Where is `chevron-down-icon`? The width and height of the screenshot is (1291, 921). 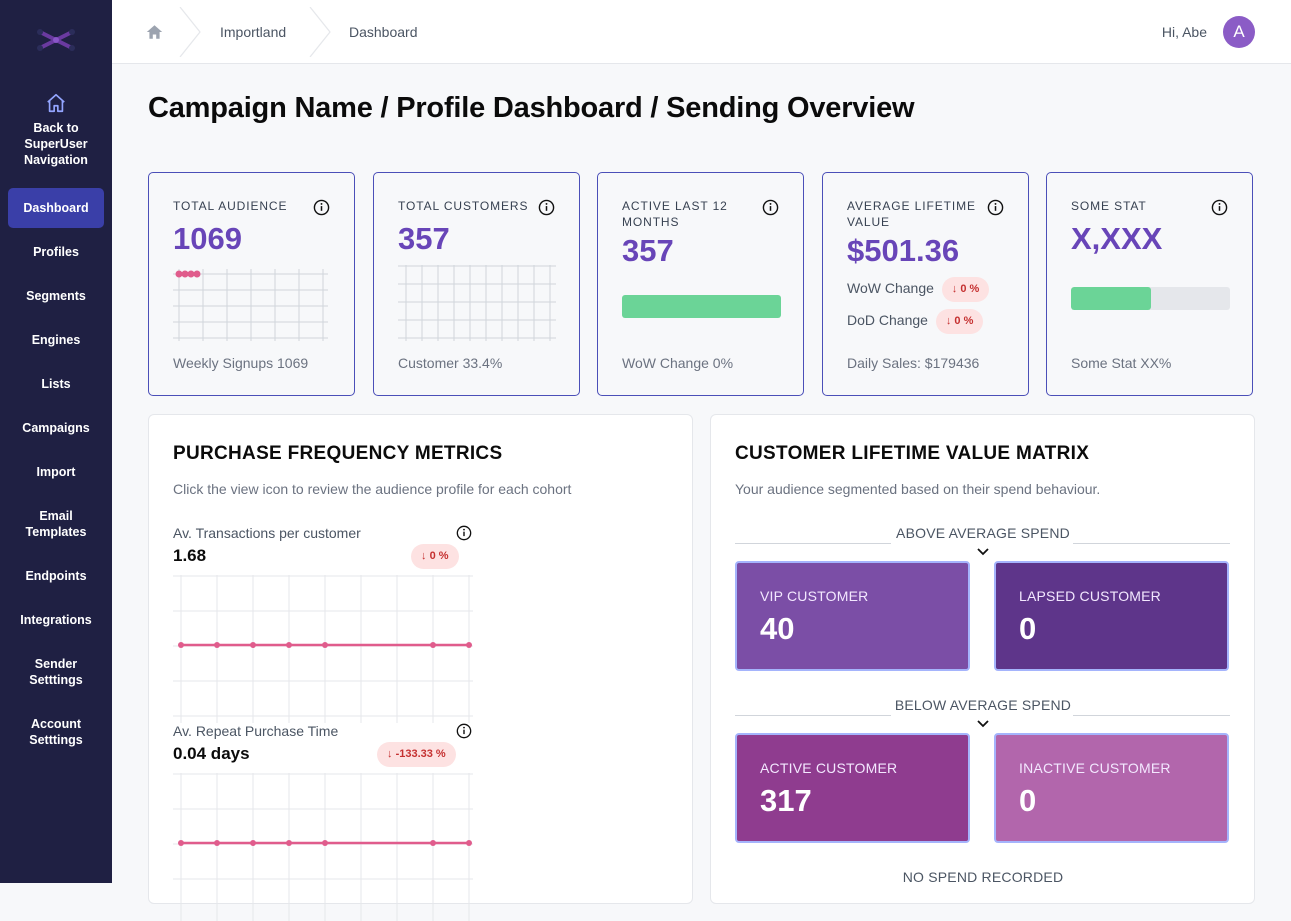
chevron-down-icon is located at coordinates (983, 724).